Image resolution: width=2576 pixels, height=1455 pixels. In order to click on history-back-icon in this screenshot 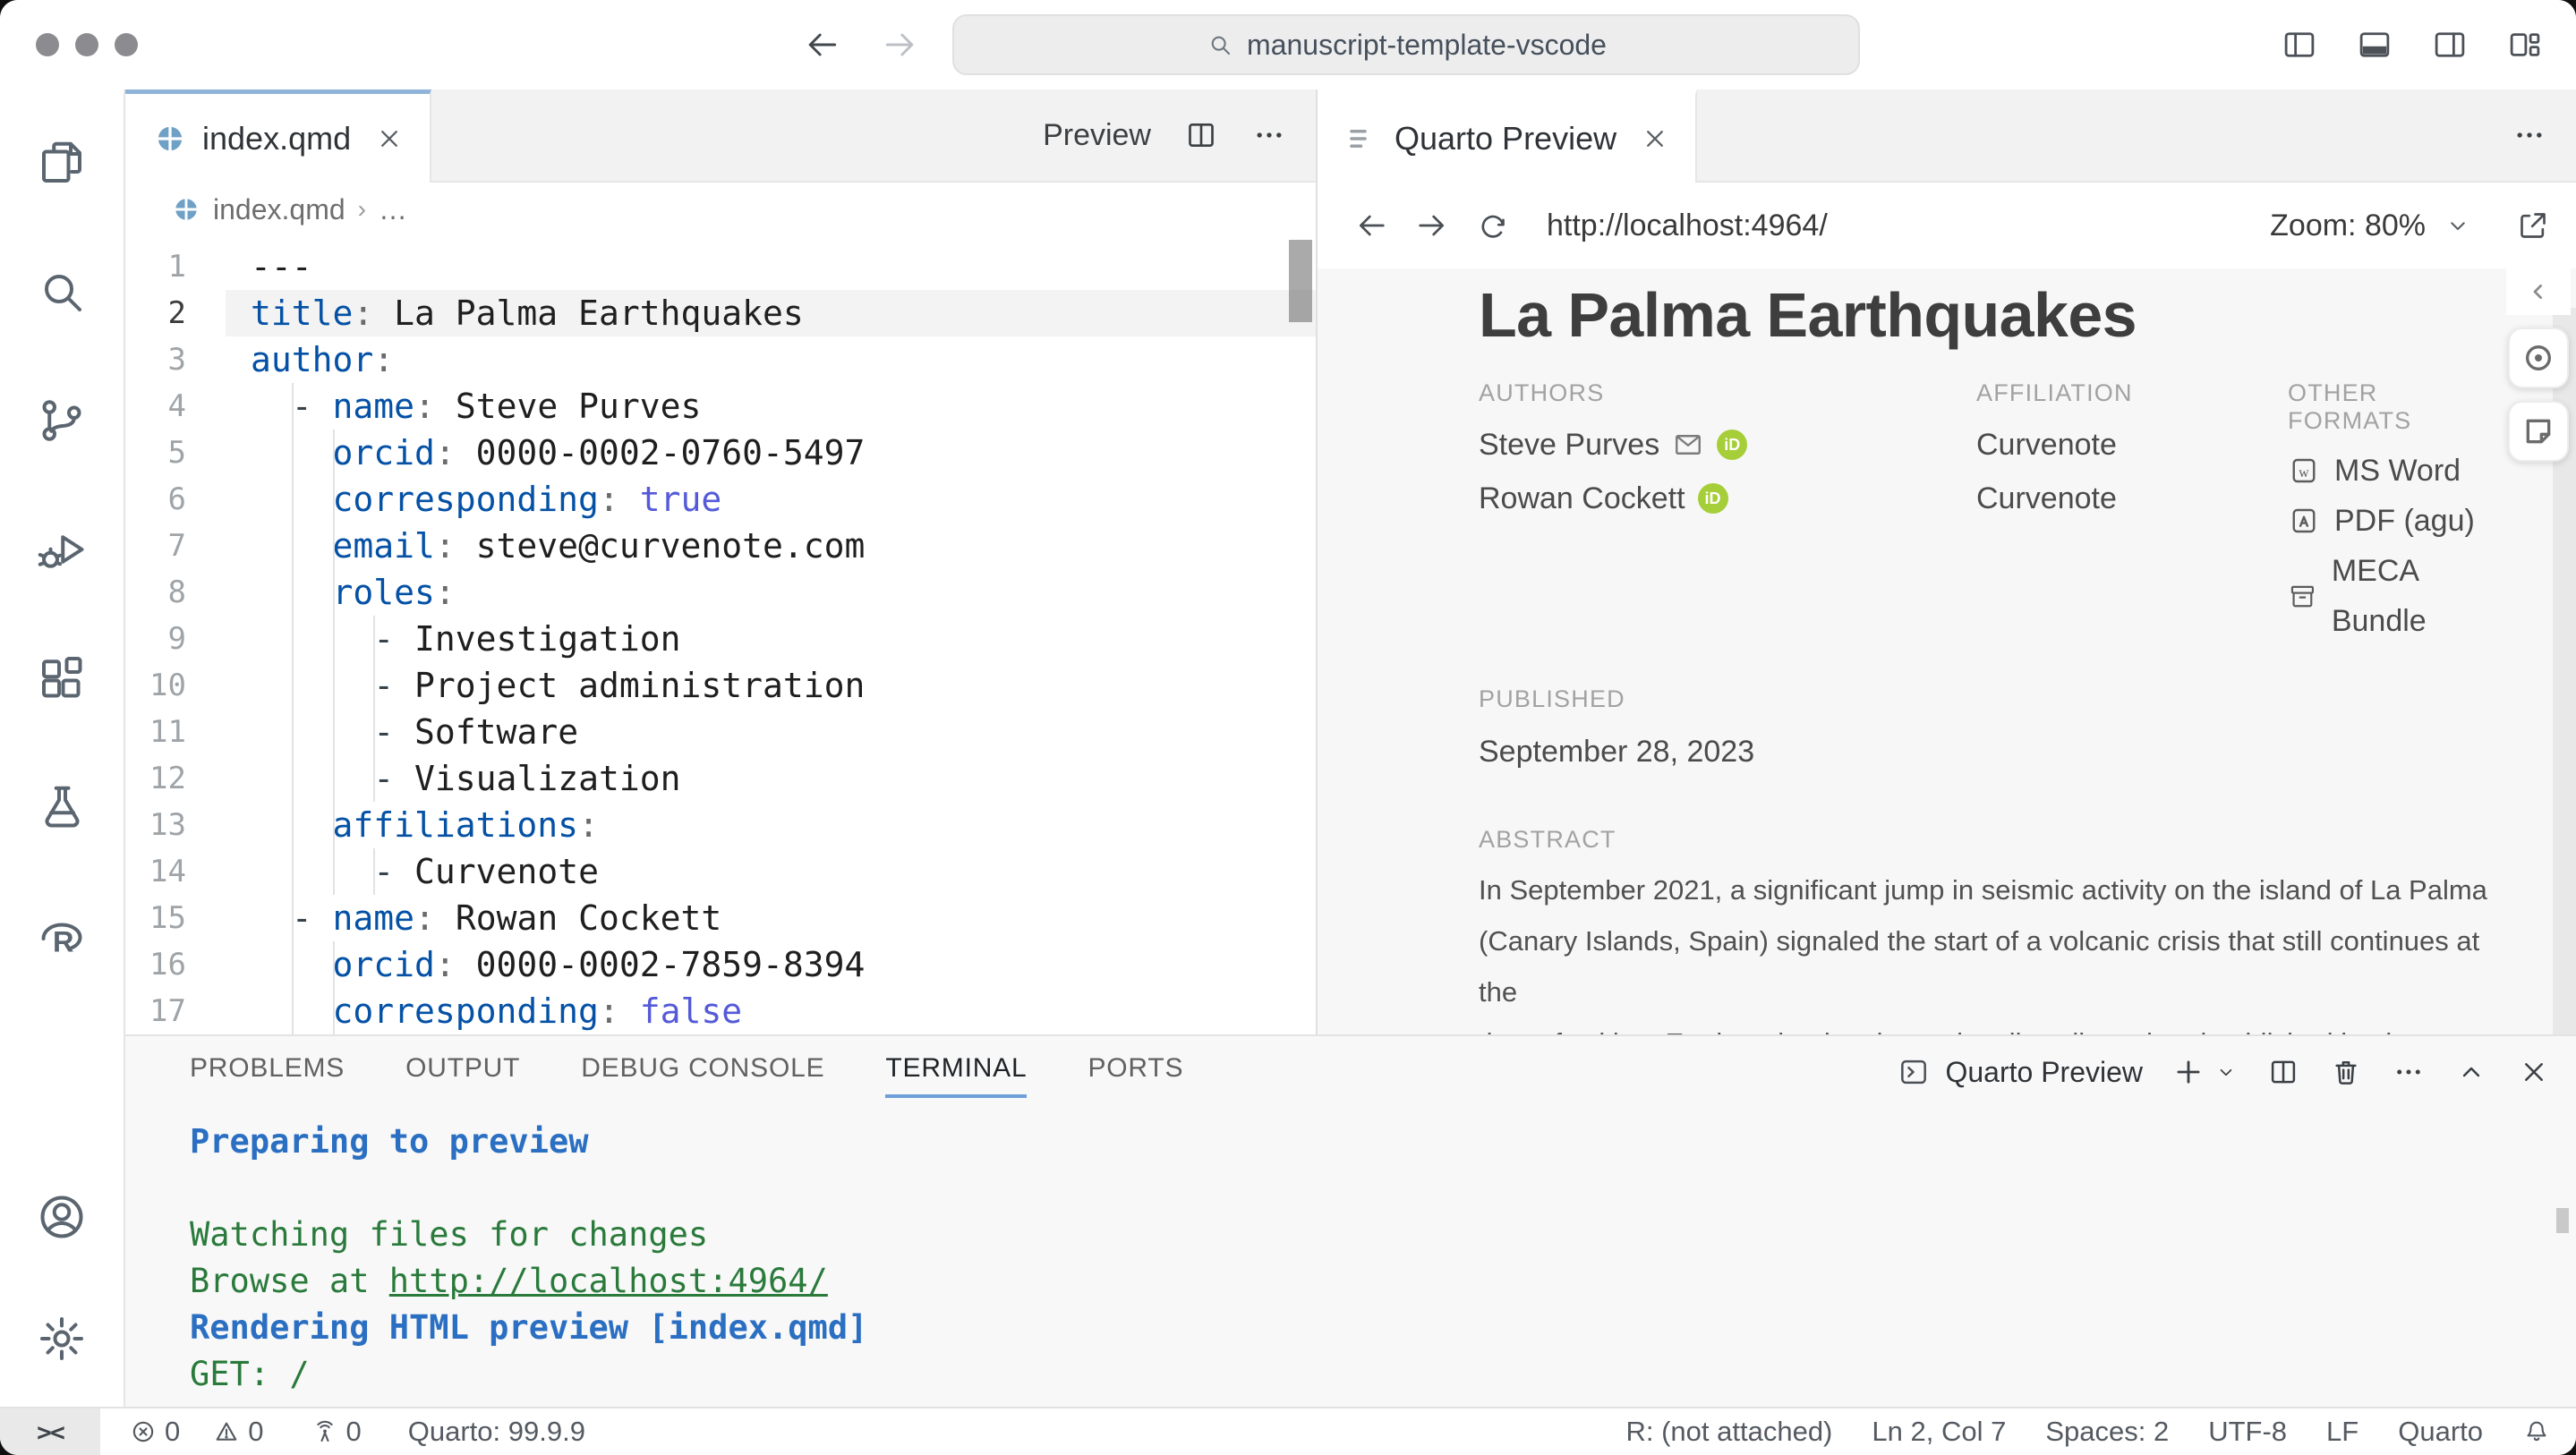, I will do `click(821, 44)`.